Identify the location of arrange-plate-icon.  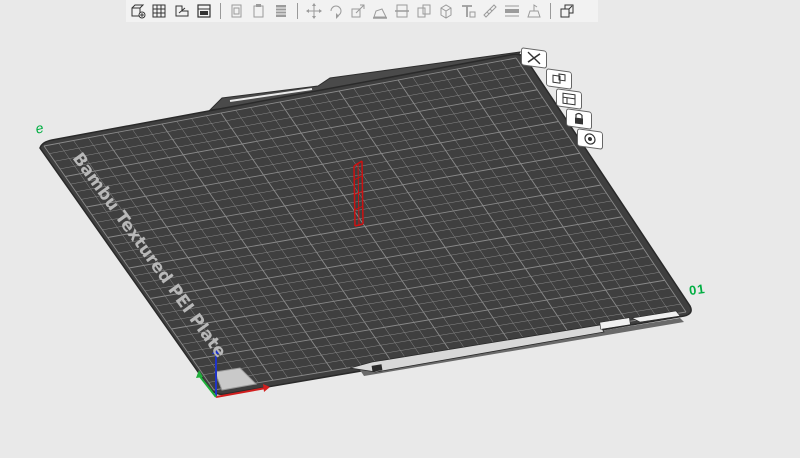
(559, 78).